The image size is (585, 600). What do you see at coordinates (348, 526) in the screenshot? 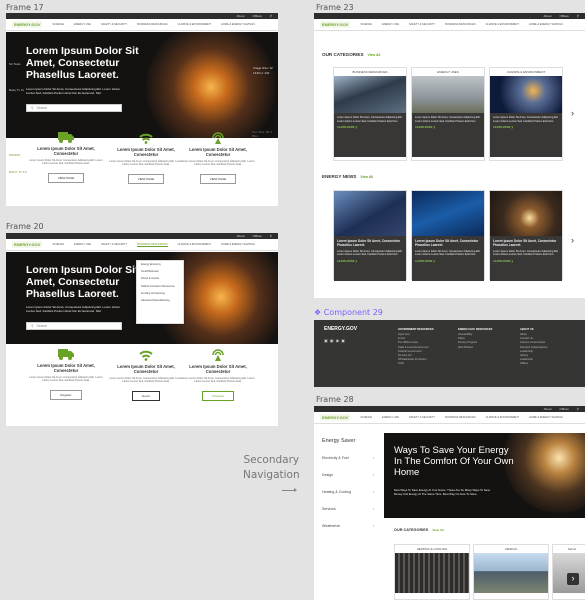
I see `sidebar-item-weatherize: Weatherize ›` at bounding box center [348, 526].